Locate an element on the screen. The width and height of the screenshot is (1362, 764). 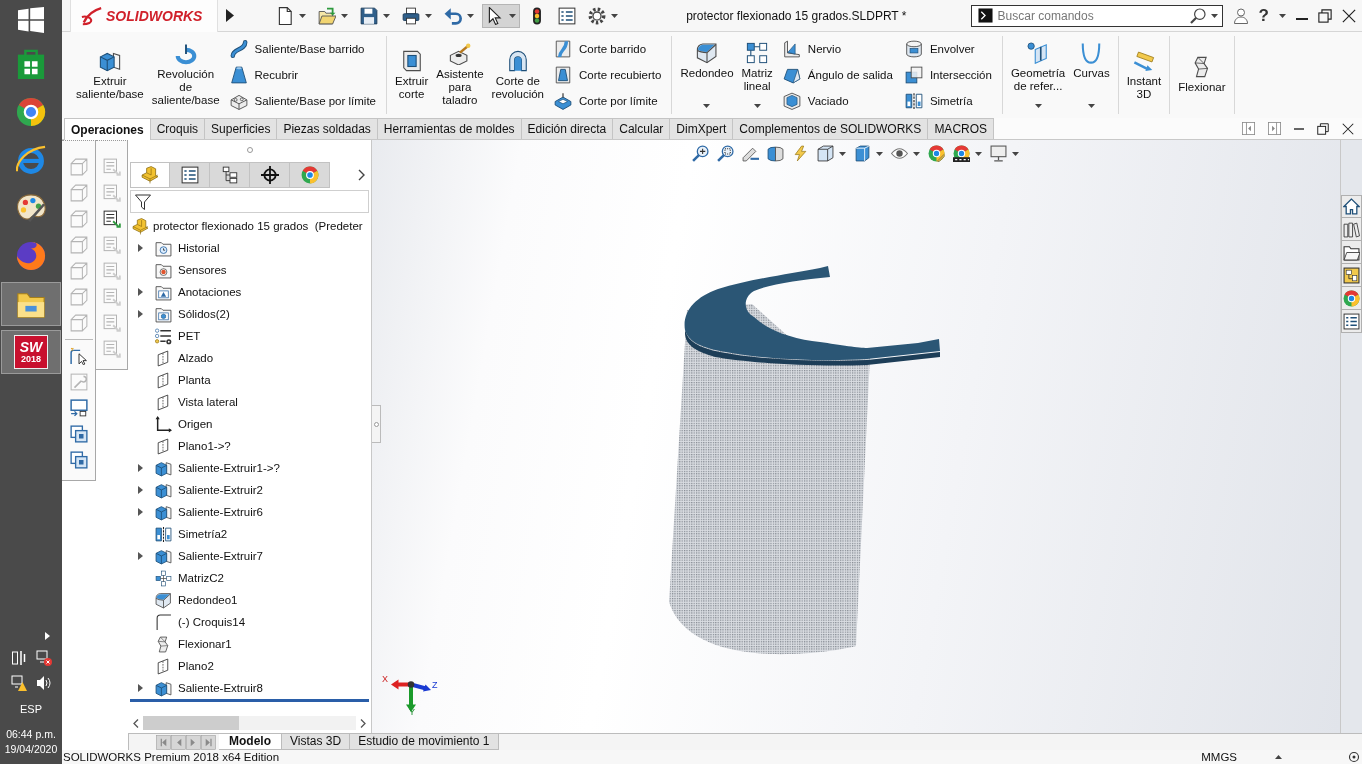
ribbon-tab: Calcular is located at coordinates (642, 128).